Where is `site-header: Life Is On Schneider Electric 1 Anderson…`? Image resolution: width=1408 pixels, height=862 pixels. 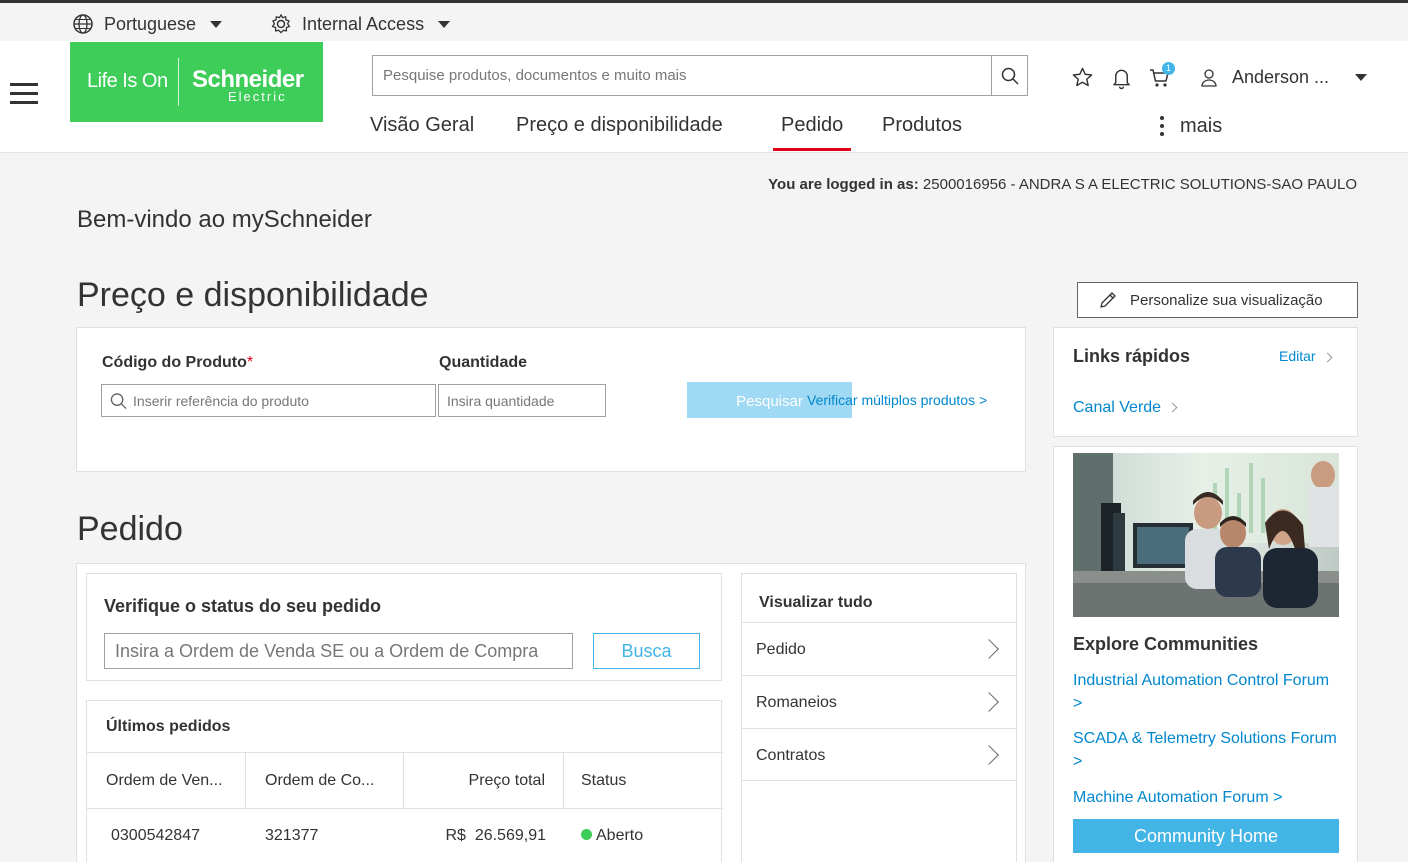
site-header: Life Is On Schneider Electric 1 Anderson… is located at coordinates (704, 97).